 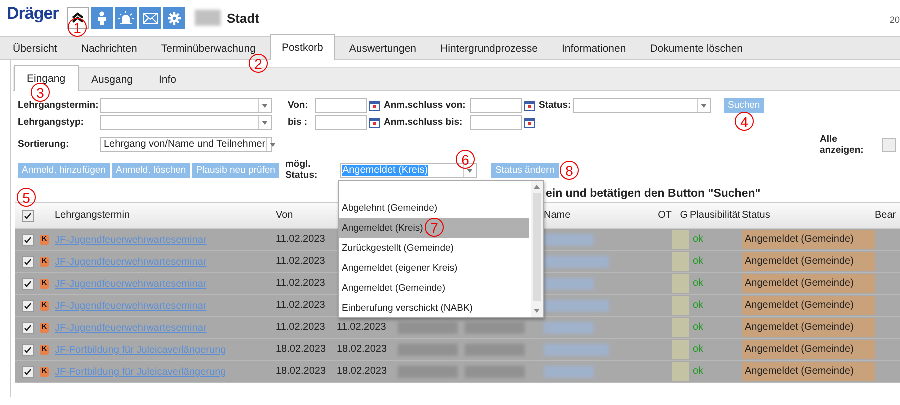 What do you see at coordinates (102, 18) in the screenshot?
I see `person-icon` at bounding box center [102, 18].